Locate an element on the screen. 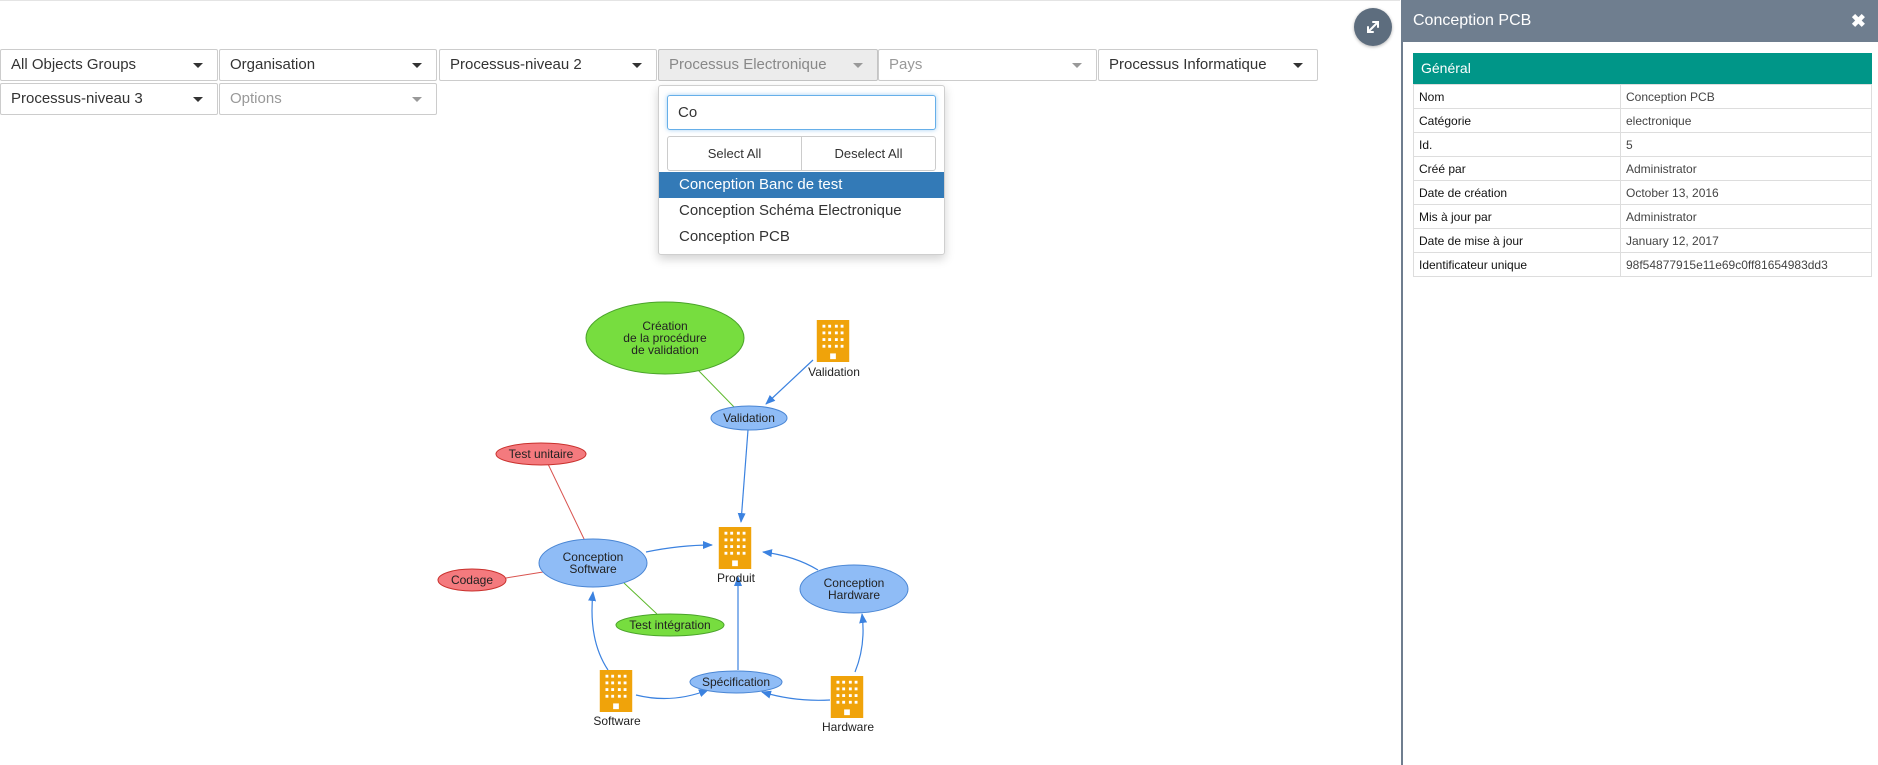  edge-conception-software-testintegration is located at coordinates (640, 598).